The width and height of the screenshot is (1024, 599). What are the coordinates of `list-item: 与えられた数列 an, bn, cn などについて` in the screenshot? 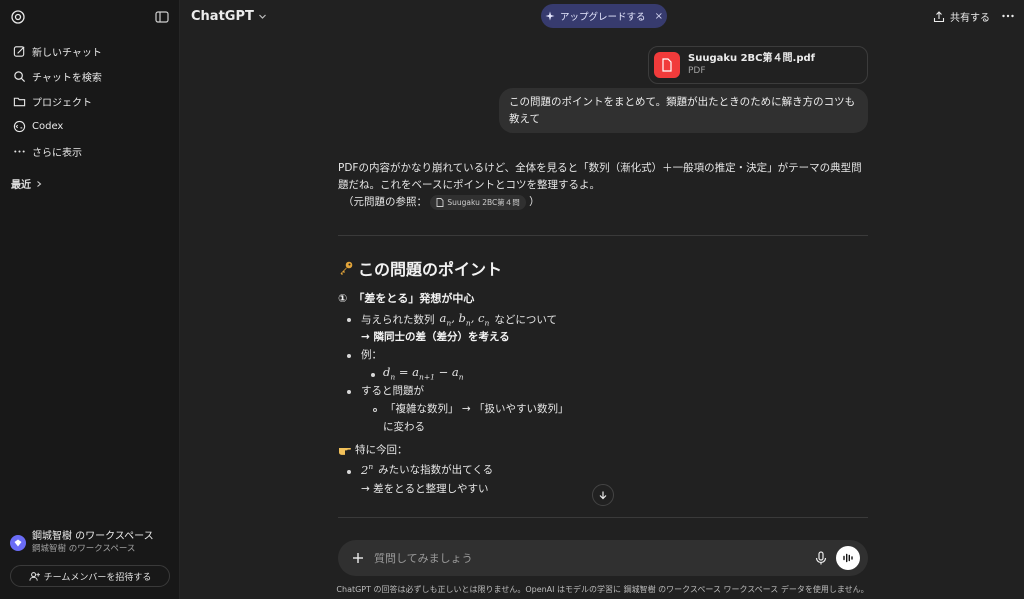 It's located at (459, 319).